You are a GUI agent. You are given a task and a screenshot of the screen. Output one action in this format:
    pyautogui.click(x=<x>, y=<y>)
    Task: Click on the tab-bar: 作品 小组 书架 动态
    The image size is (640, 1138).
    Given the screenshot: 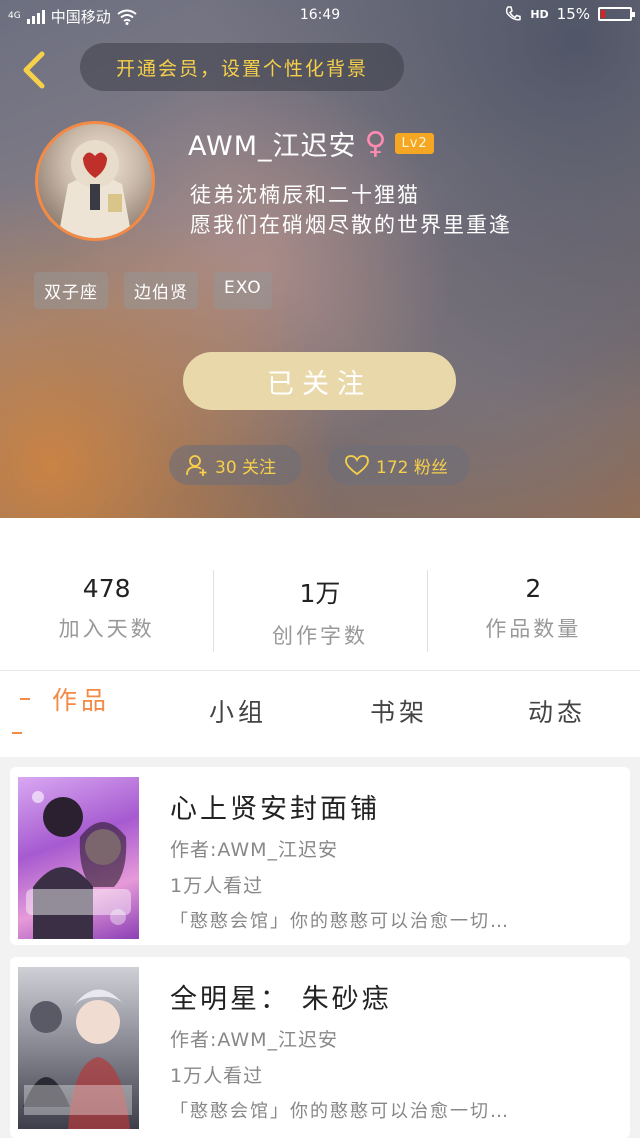 What is the action you would take?
    pyautogui.click(x=320, y=714)
    